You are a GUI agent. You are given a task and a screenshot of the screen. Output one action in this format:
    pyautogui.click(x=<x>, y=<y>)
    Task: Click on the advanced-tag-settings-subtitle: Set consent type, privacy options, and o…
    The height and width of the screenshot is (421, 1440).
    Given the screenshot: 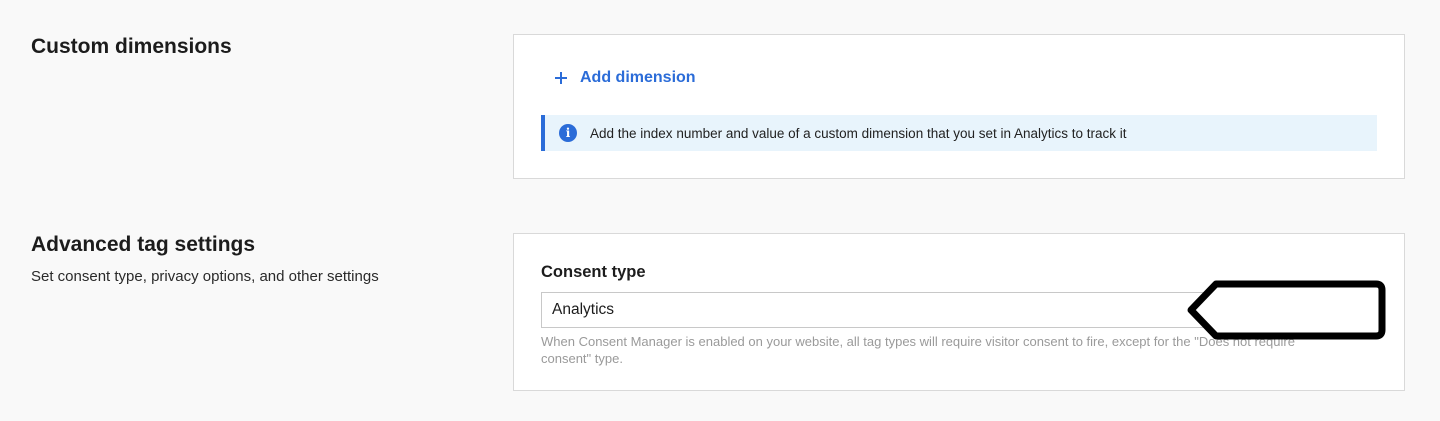 What is the action you would take?
    pyautogui.click(x=205, y=276)
    